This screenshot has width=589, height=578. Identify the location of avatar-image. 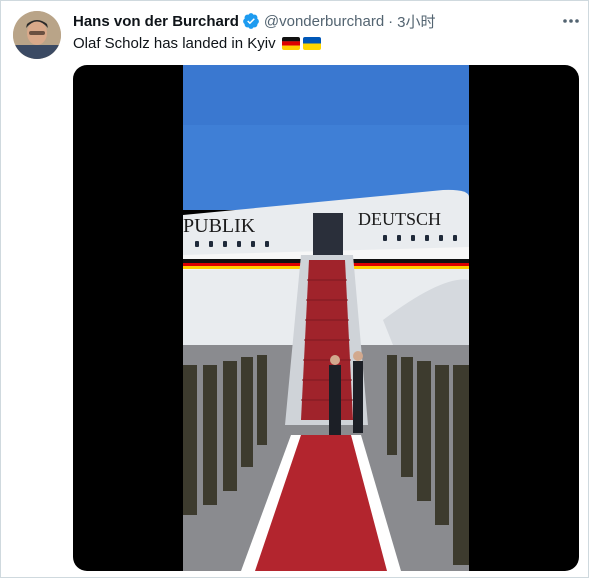
(37, 35).